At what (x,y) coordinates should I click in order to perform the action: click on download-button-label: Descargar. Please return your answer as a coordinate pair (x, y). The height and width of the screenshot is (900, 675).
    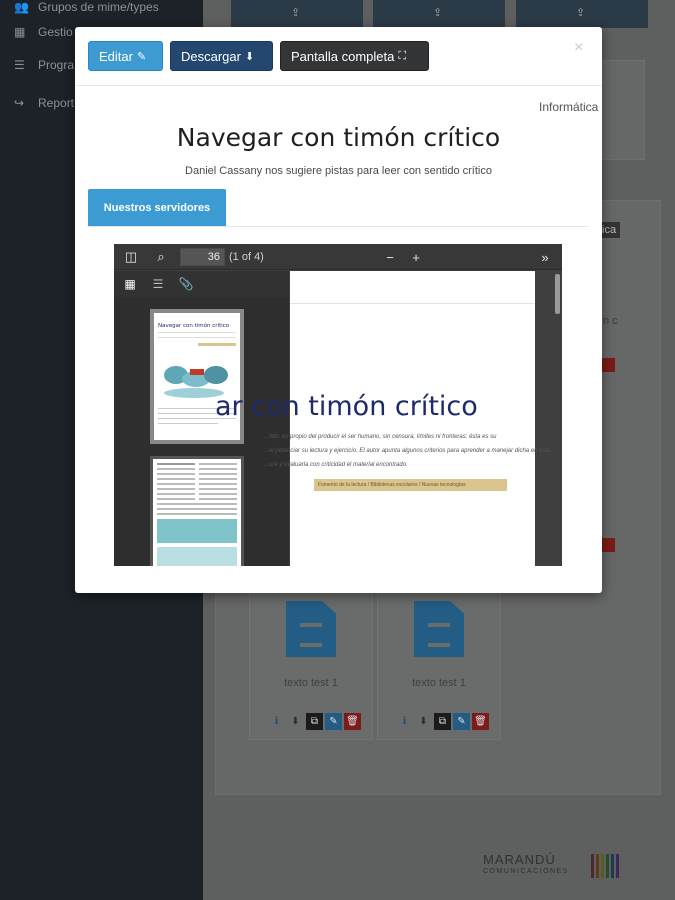
    Looking at the image, I should click on (211, 56).